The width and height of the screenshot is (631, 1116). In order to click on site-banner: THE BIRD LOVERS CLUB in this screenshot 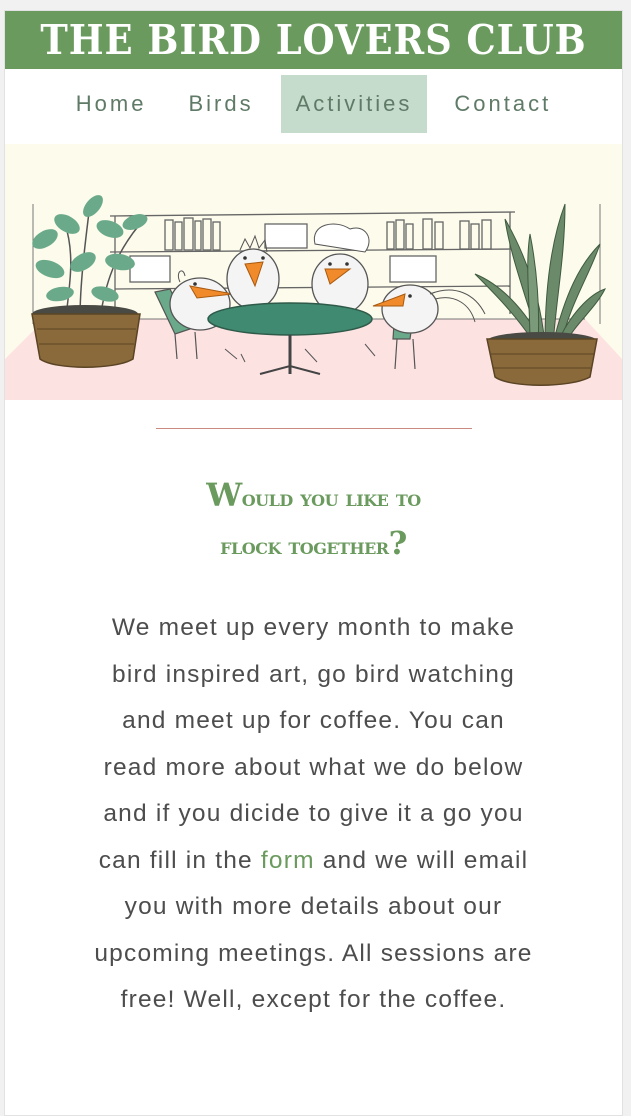, I will do `click(313, 40)`.